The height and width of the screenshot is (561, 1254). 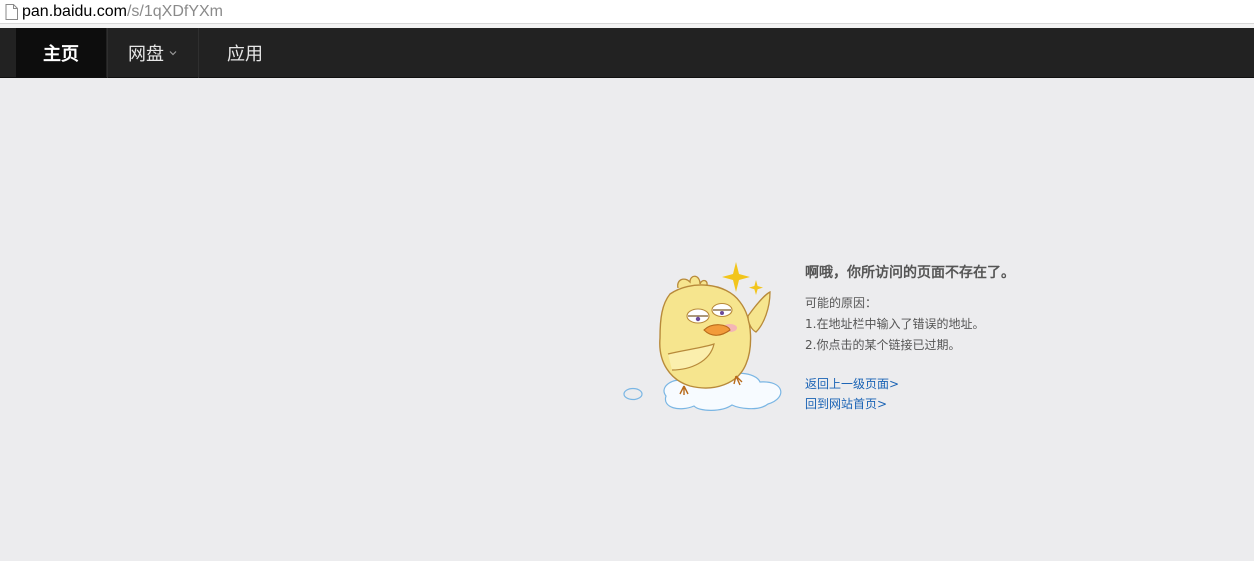 I want to click on nav-item-label: 应用, so click(x=245, y=54).